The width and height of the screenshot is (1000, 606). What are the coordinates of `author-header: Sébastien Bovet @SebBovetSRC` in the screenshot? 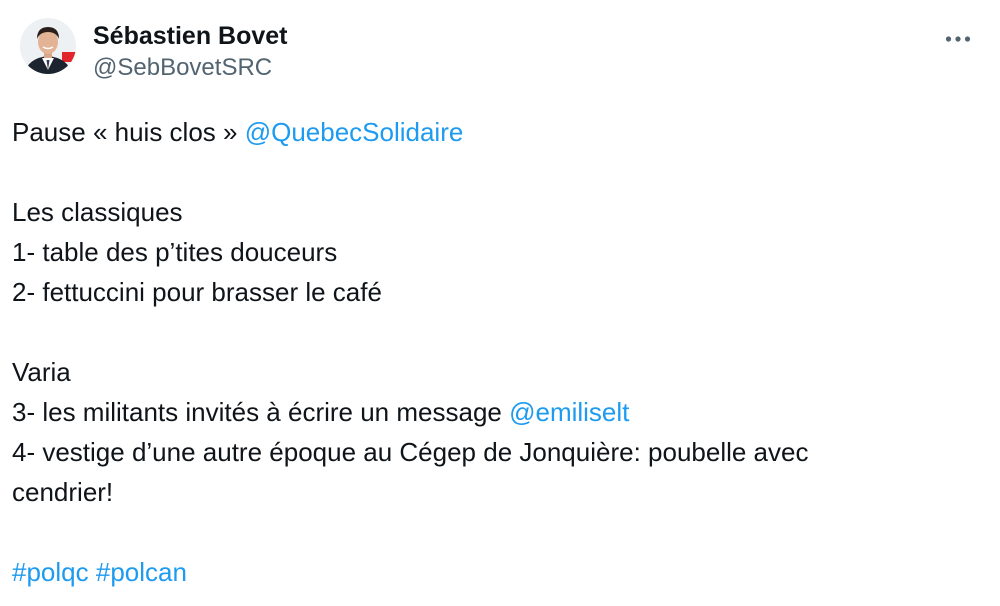 It's located at (190, 52).